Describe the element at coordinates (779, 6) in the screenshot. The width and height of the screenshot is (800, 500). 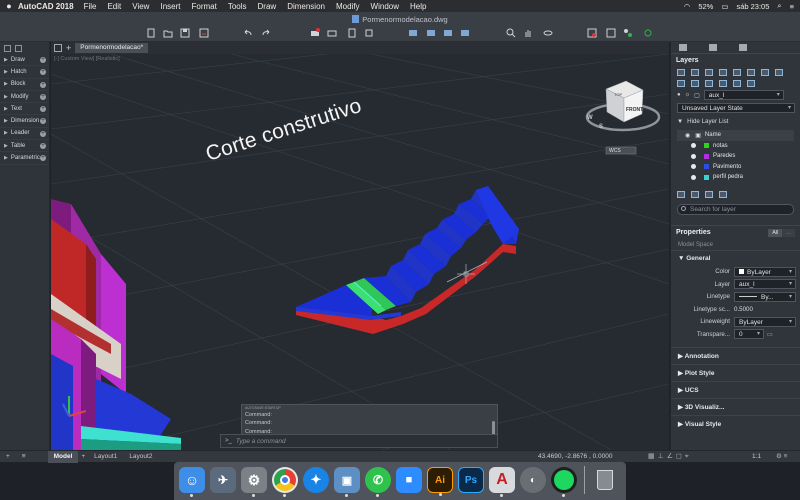
I see `search-icon: ⌕` at that location.